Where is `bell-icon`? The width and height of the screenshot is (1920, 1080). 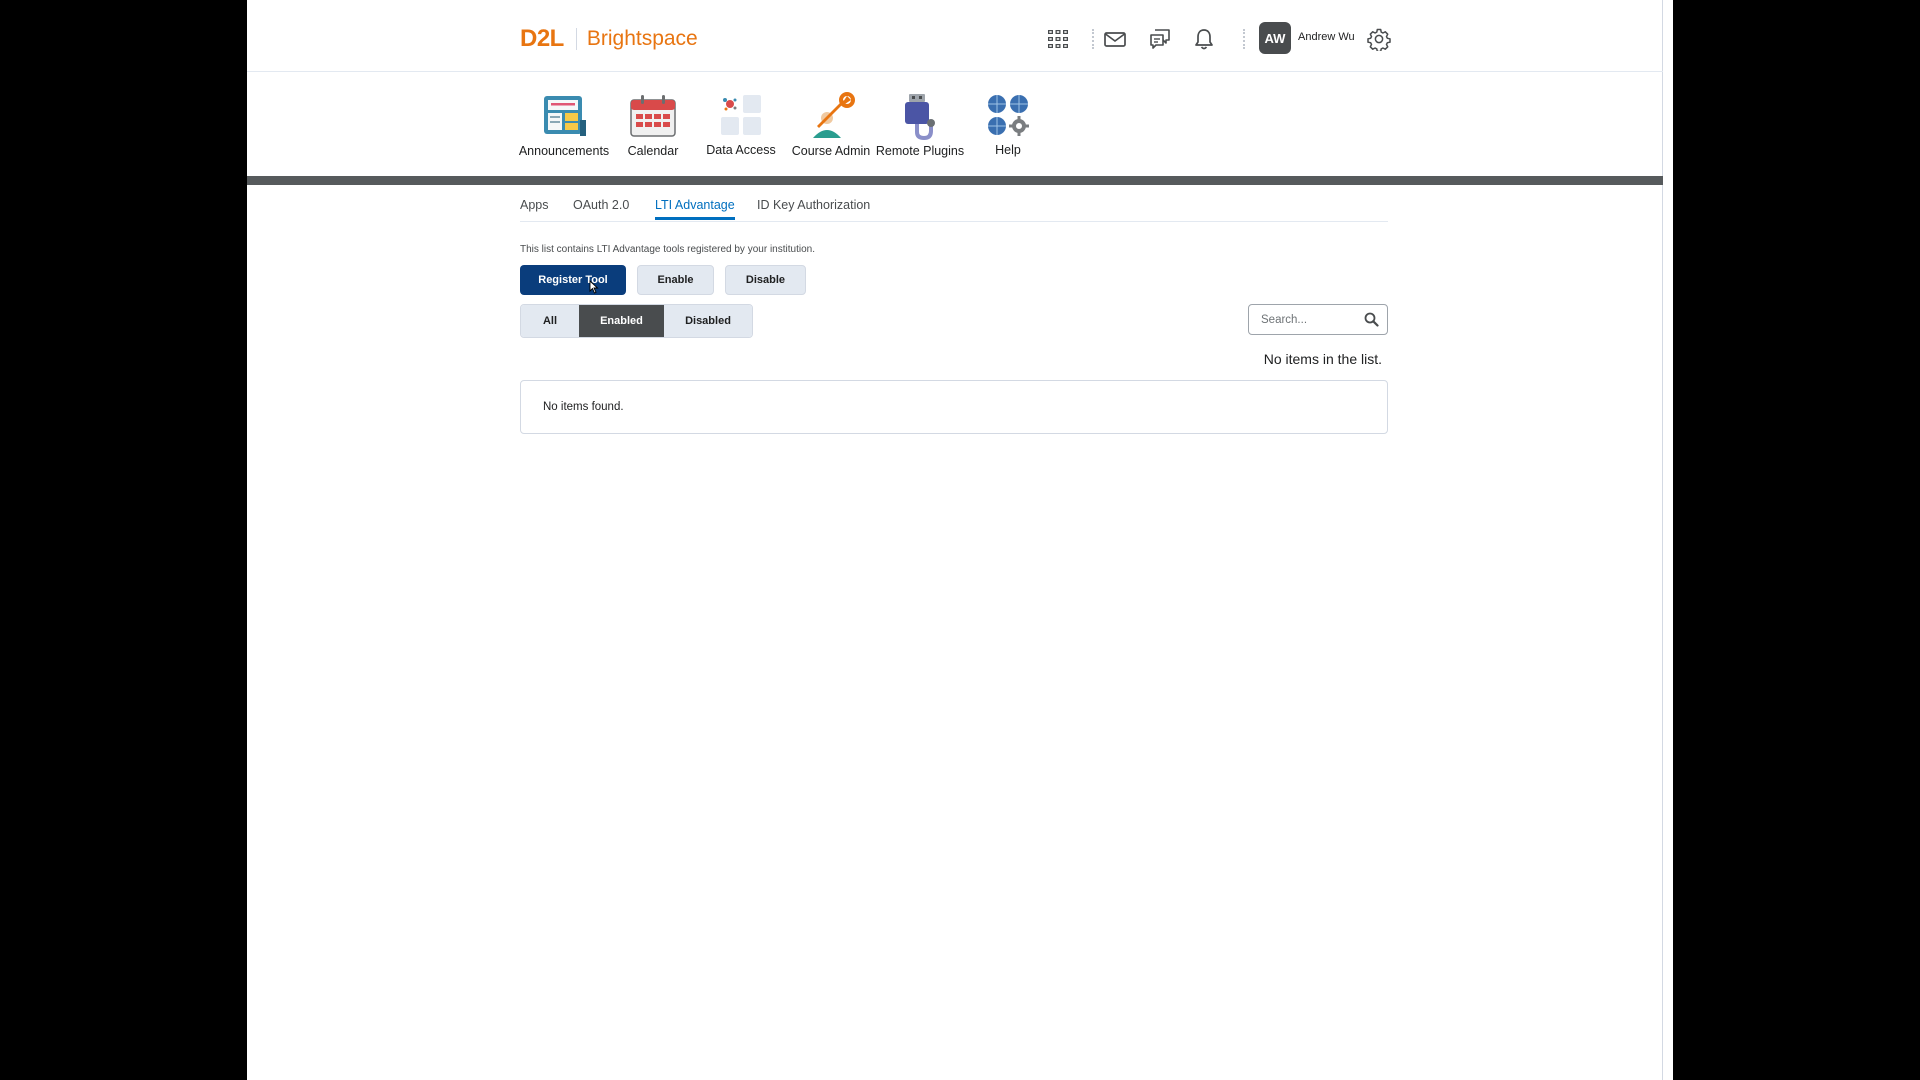
bell-icon is located at coordinates (1204, 39).